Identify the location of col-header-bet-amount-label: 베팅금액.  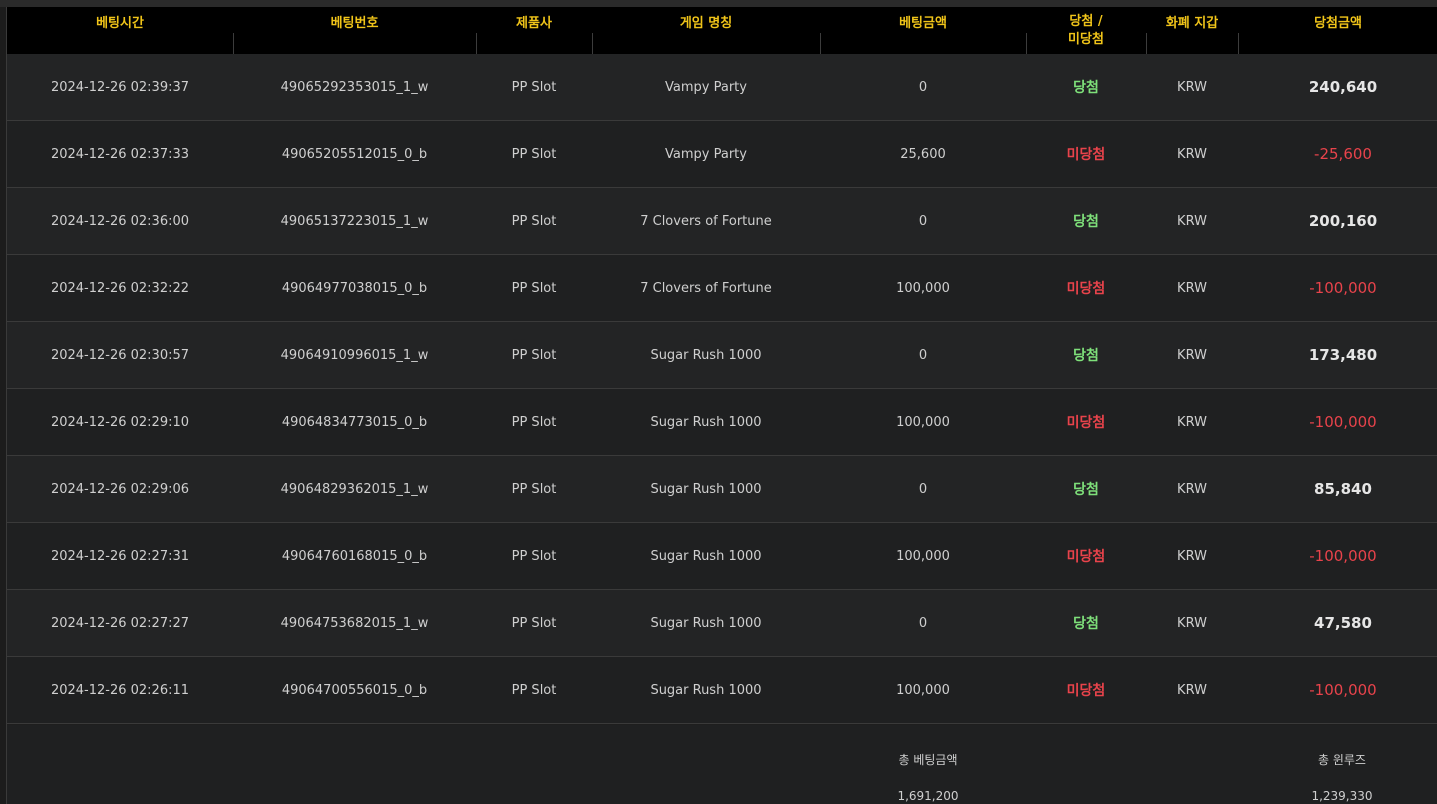
(923, 23).